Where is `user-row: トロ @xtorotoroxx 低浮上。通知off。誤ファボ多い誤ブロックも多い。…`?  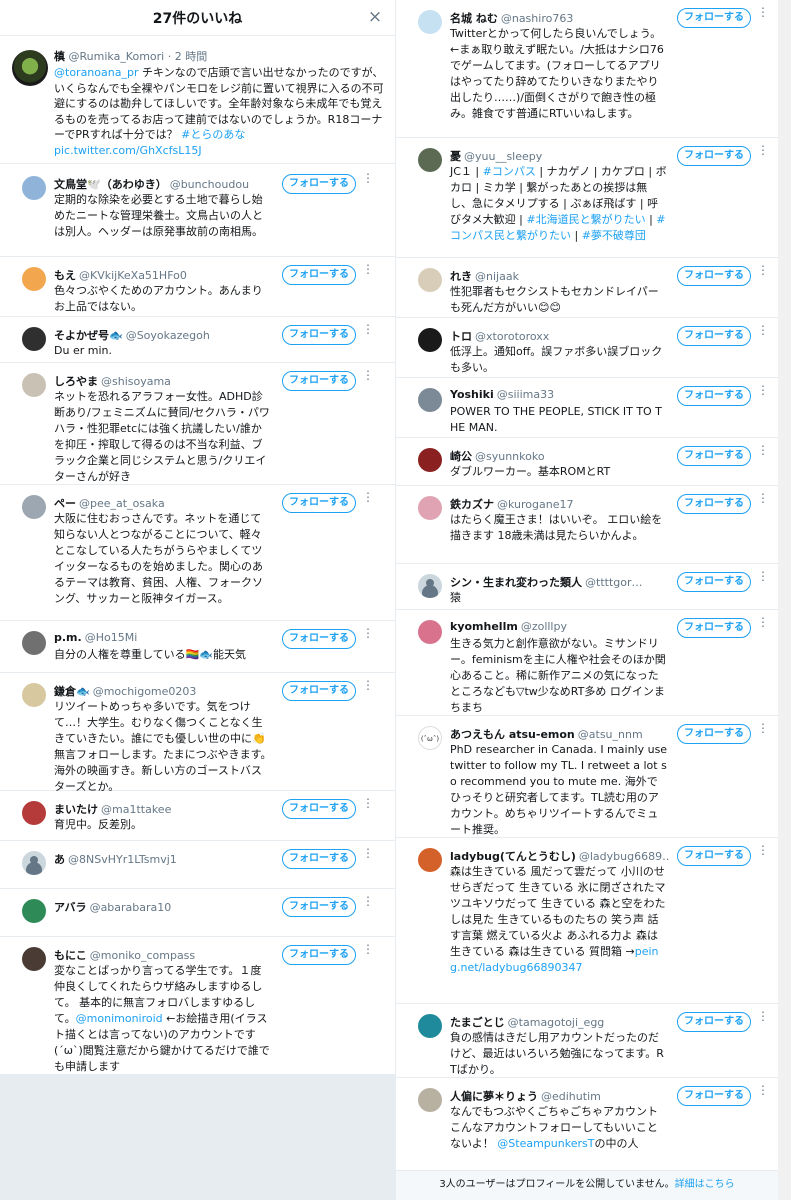 user-row: トロ @xtorotoroxx 低浮上。通知off。誤ファボ多い誤ブロックも多い。… is located at coordinates (587, 348).